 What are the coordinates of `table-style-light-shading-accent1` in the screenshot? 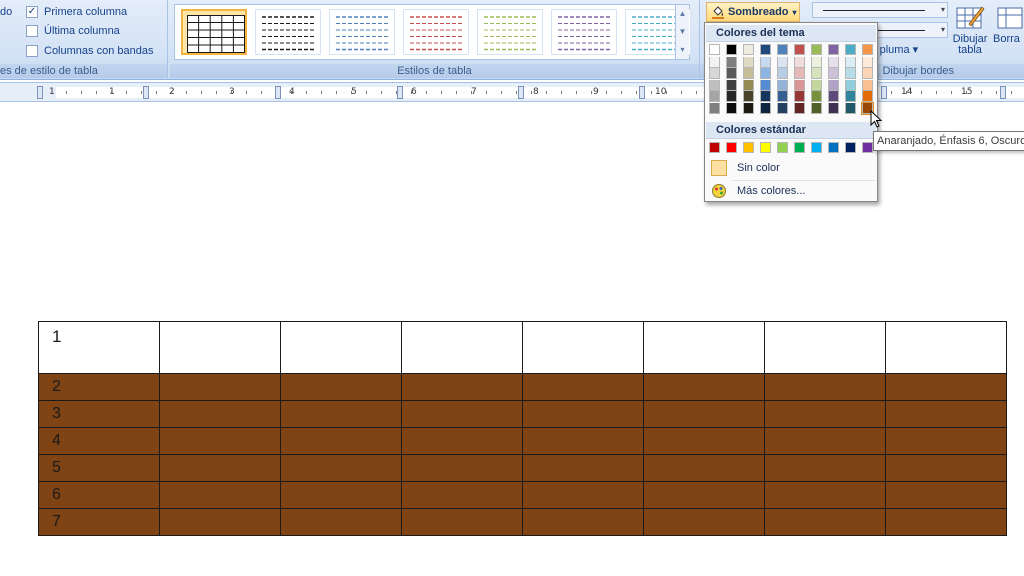 It's located at (362, 32).